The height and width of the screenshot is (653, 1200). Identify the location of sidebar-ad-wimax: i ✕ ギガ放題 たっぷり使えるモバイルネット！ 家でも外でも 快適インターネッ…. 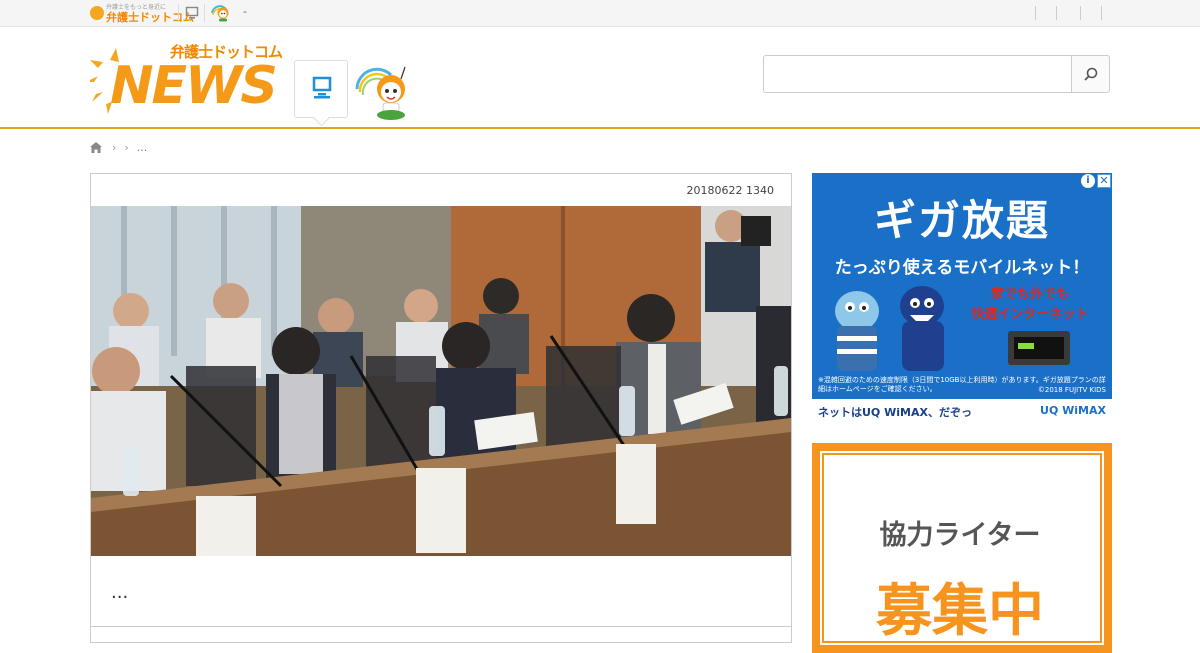
(962, 298).